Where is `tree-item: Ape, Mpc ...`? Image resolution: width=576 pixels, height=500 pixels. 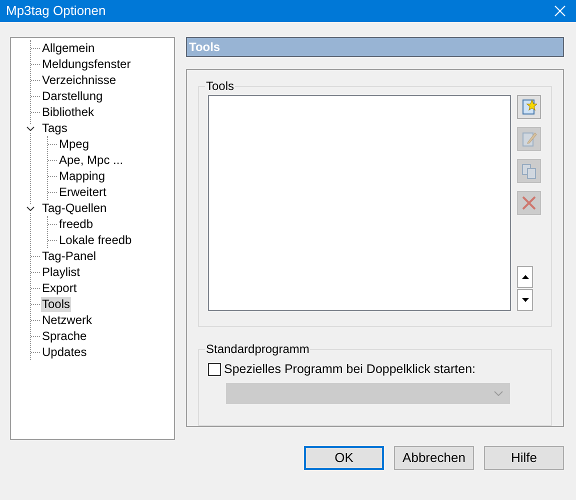
tree-item: Ape, Mpc ... is located at coordinates (91, 160).